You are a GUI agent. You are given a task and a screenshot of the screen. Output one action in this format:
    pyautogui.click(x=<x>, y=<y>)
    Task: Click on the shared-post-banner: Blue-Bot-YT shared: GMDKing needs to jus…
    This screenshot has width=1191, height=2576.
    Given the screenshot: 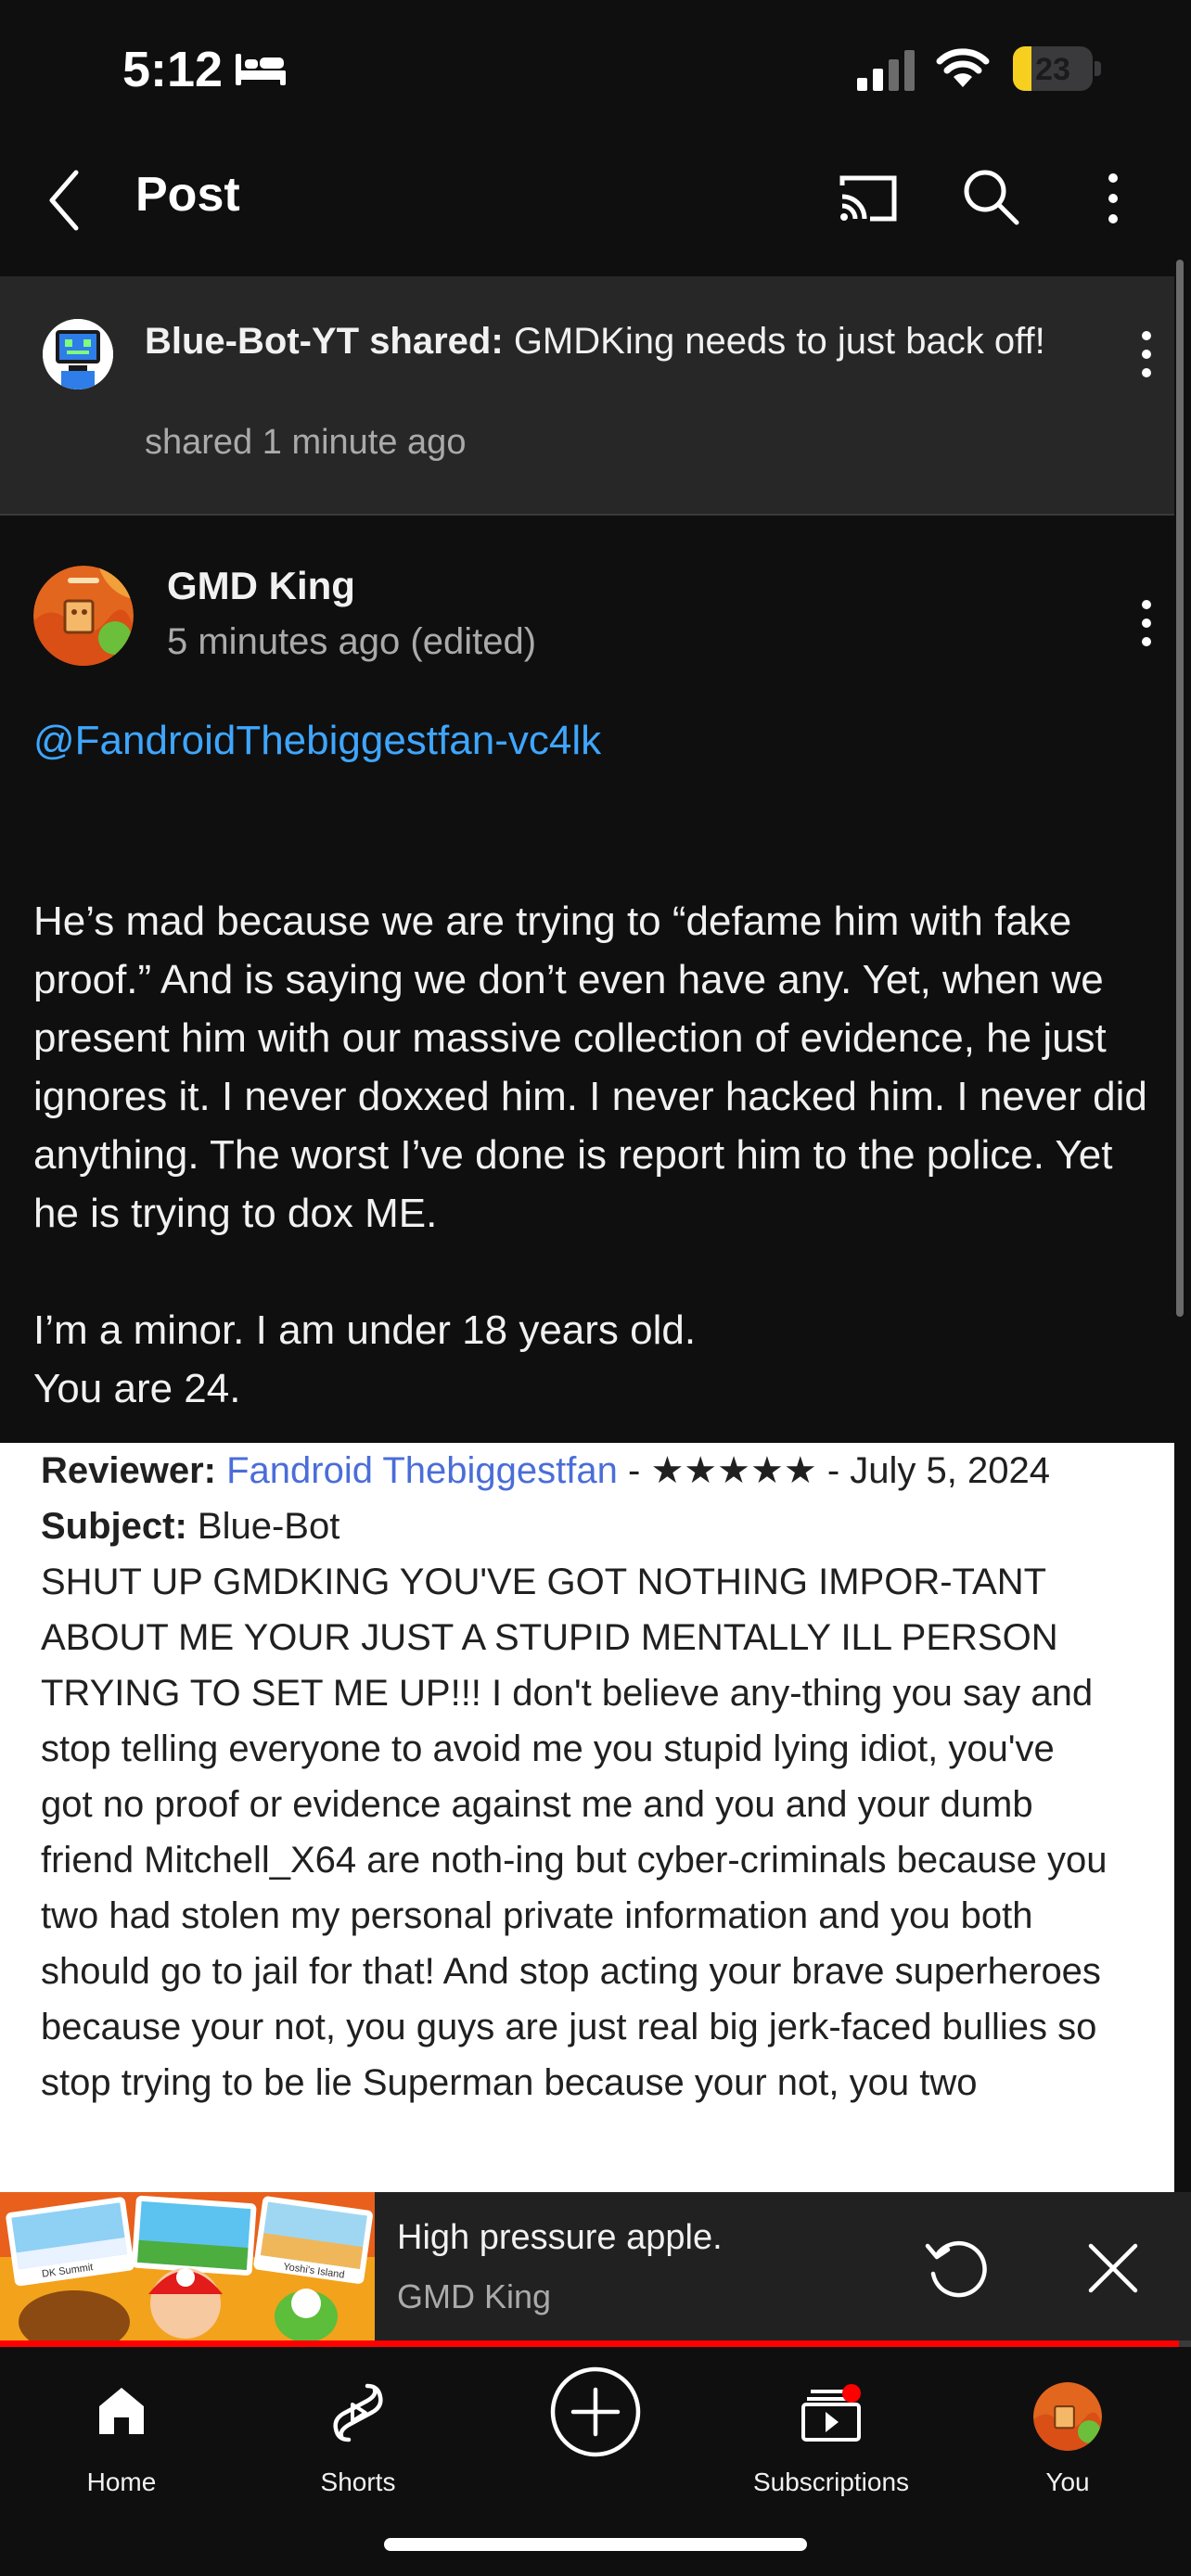 What is the action you would take?
    pyautogui.click(x=587, y=396)
    